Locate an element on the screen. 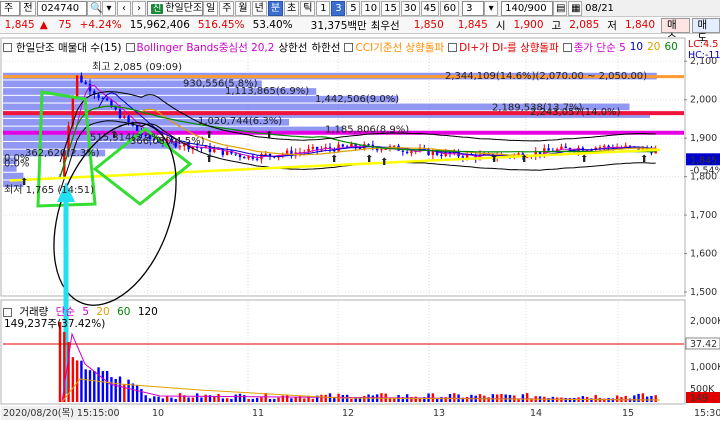 This screenshot has height=422, width=720. volume-tick-label: 2,000K is located at coordinates (705, 321).